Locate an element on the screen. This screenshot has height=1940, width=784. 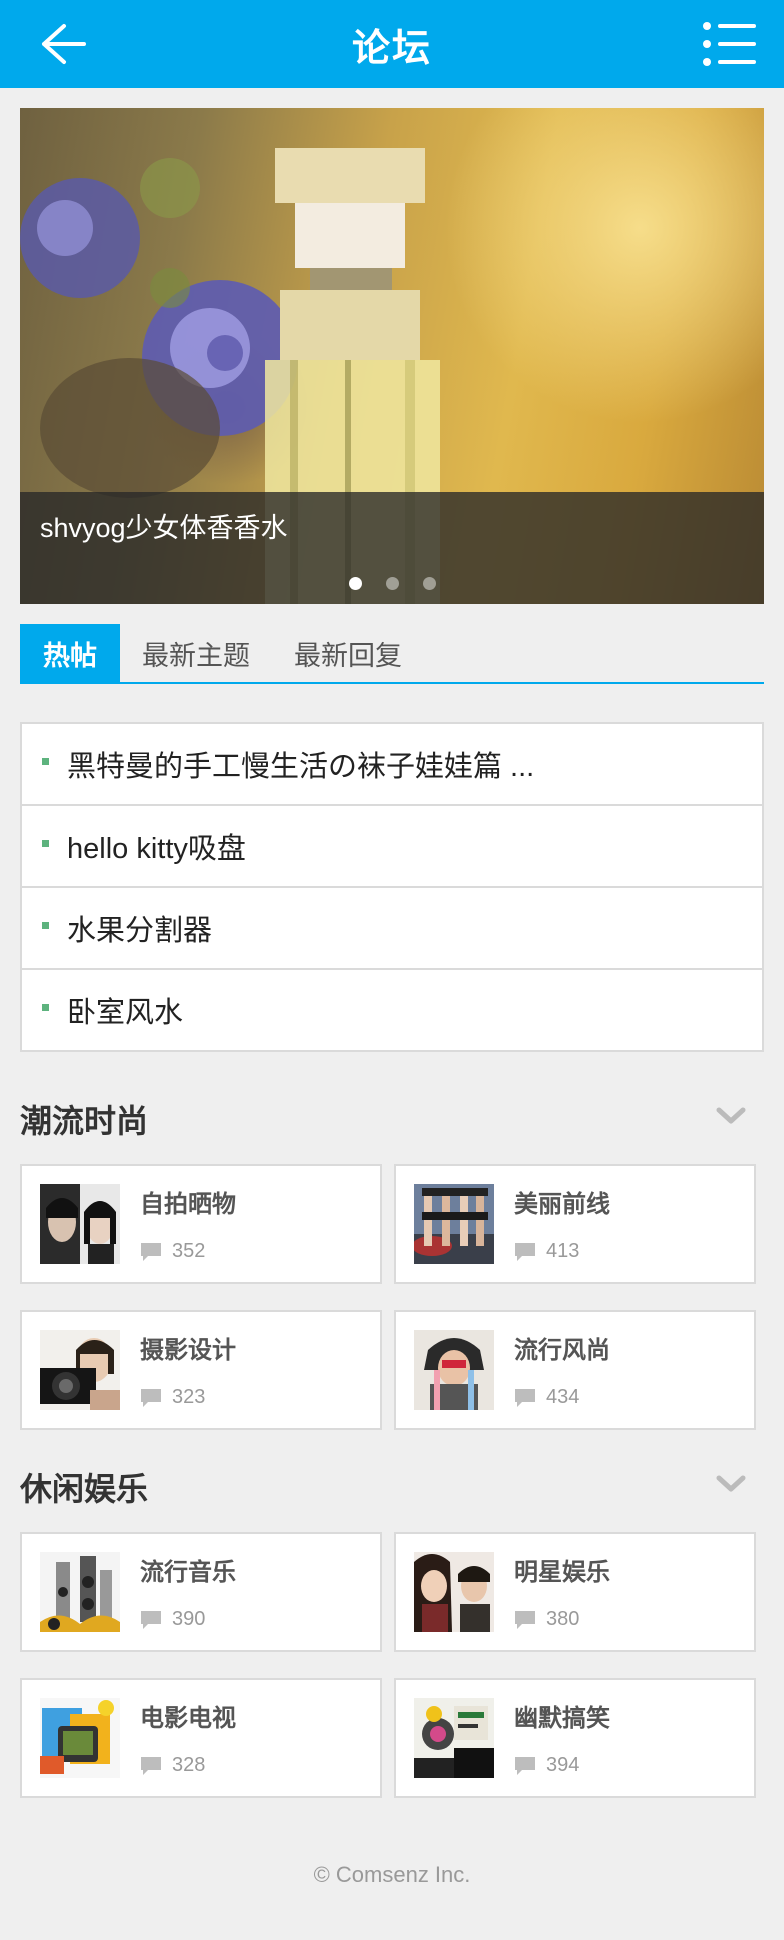
tab-hot: 热帖 is located at coordinates (70, 653).